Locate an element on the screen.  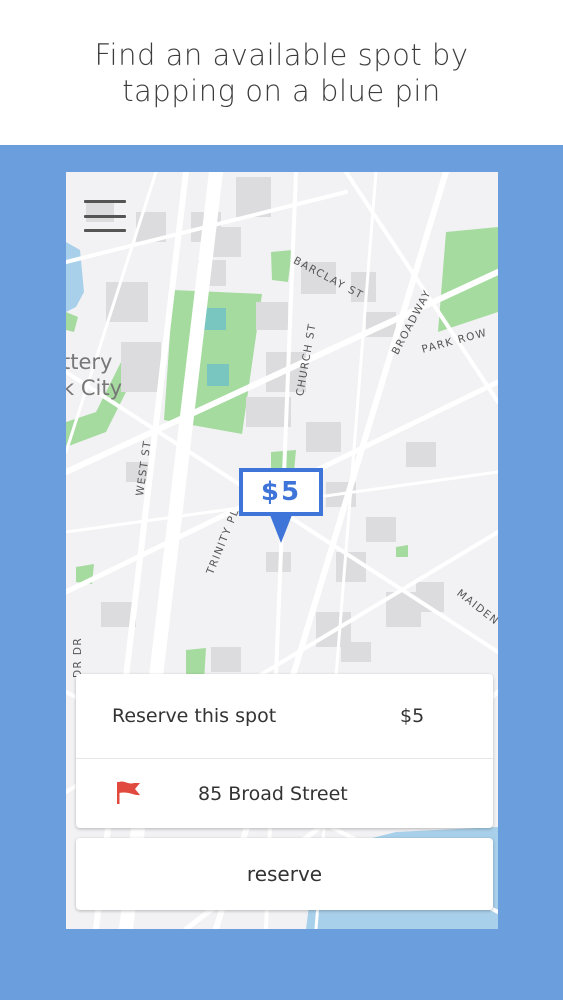
reservation-card: Reserve this spot $5 85 Broad Street is located at coordinates (284, 751).